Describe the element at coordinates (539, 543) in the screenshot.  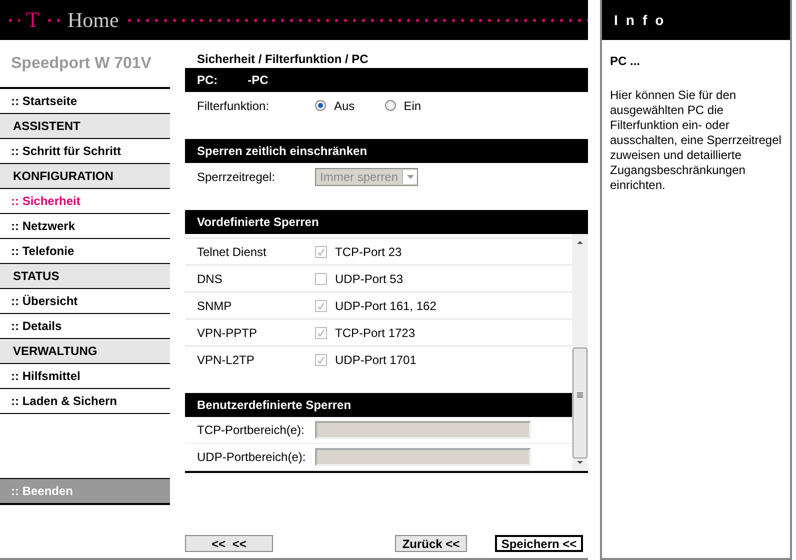
I see `nav-button: Speichern <<` at that location.